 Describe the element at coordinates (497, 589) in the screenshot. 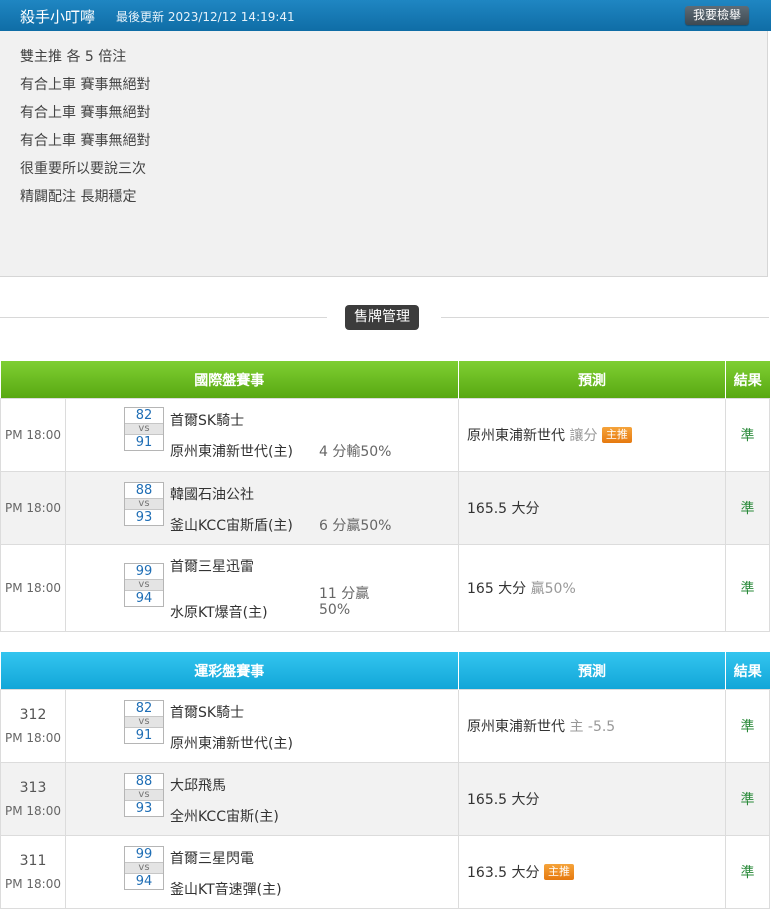

I see `prediction-text: 165 大分` at that location.